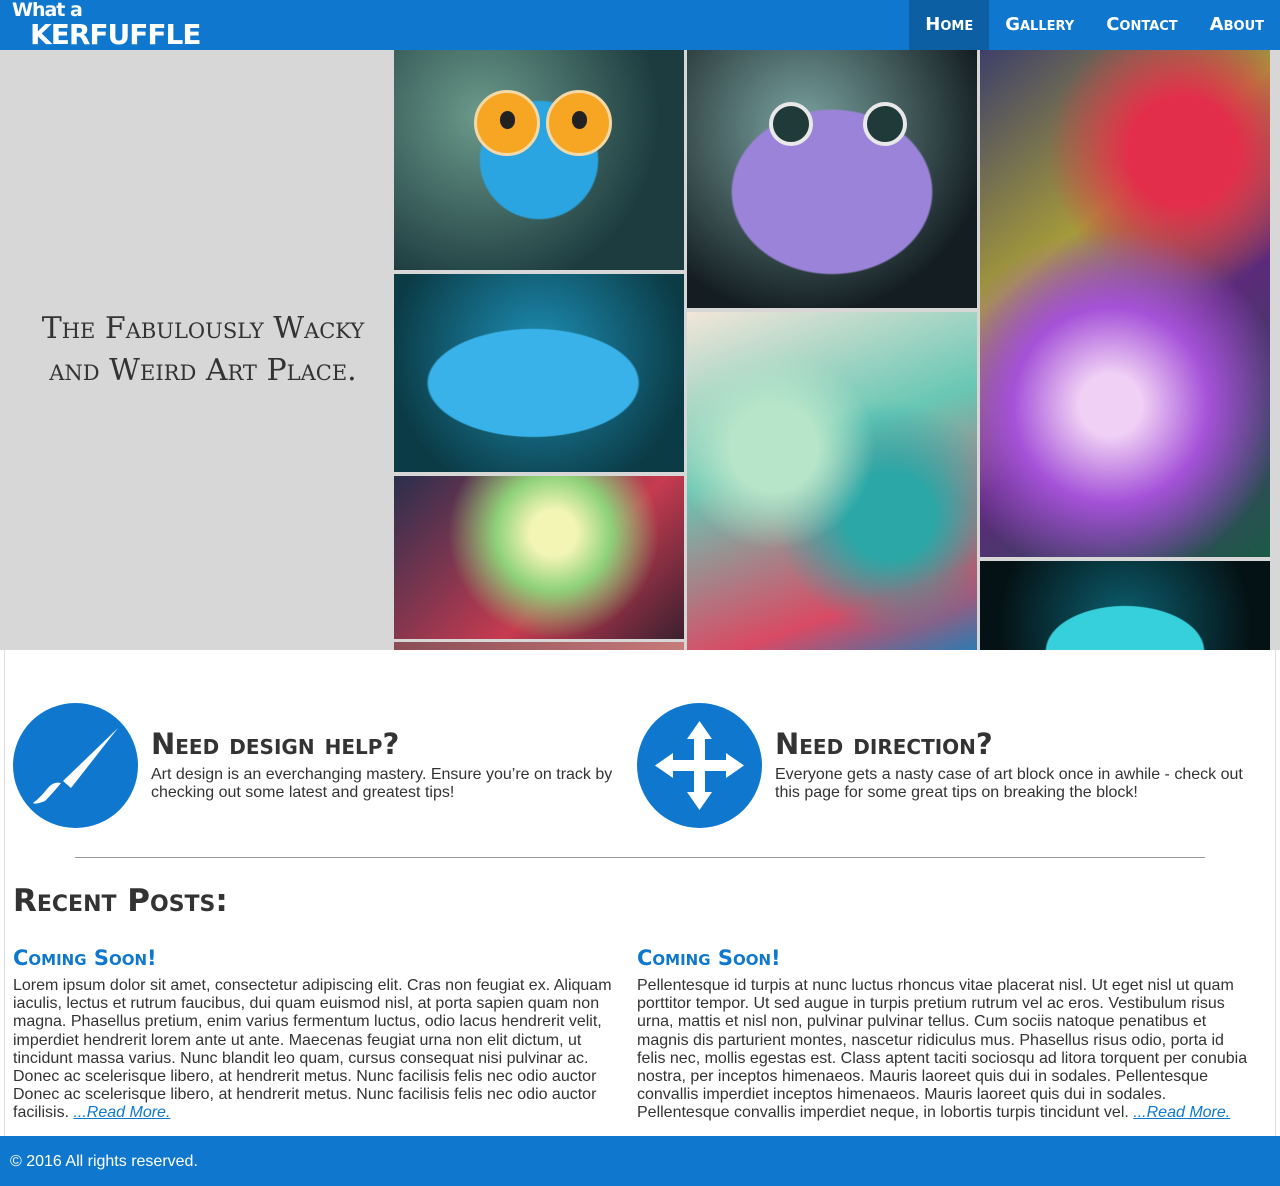 This screenshot has width=1280, height=1186. I want to click on site-logo: What a KERFUFFLE, so click(105, 25).